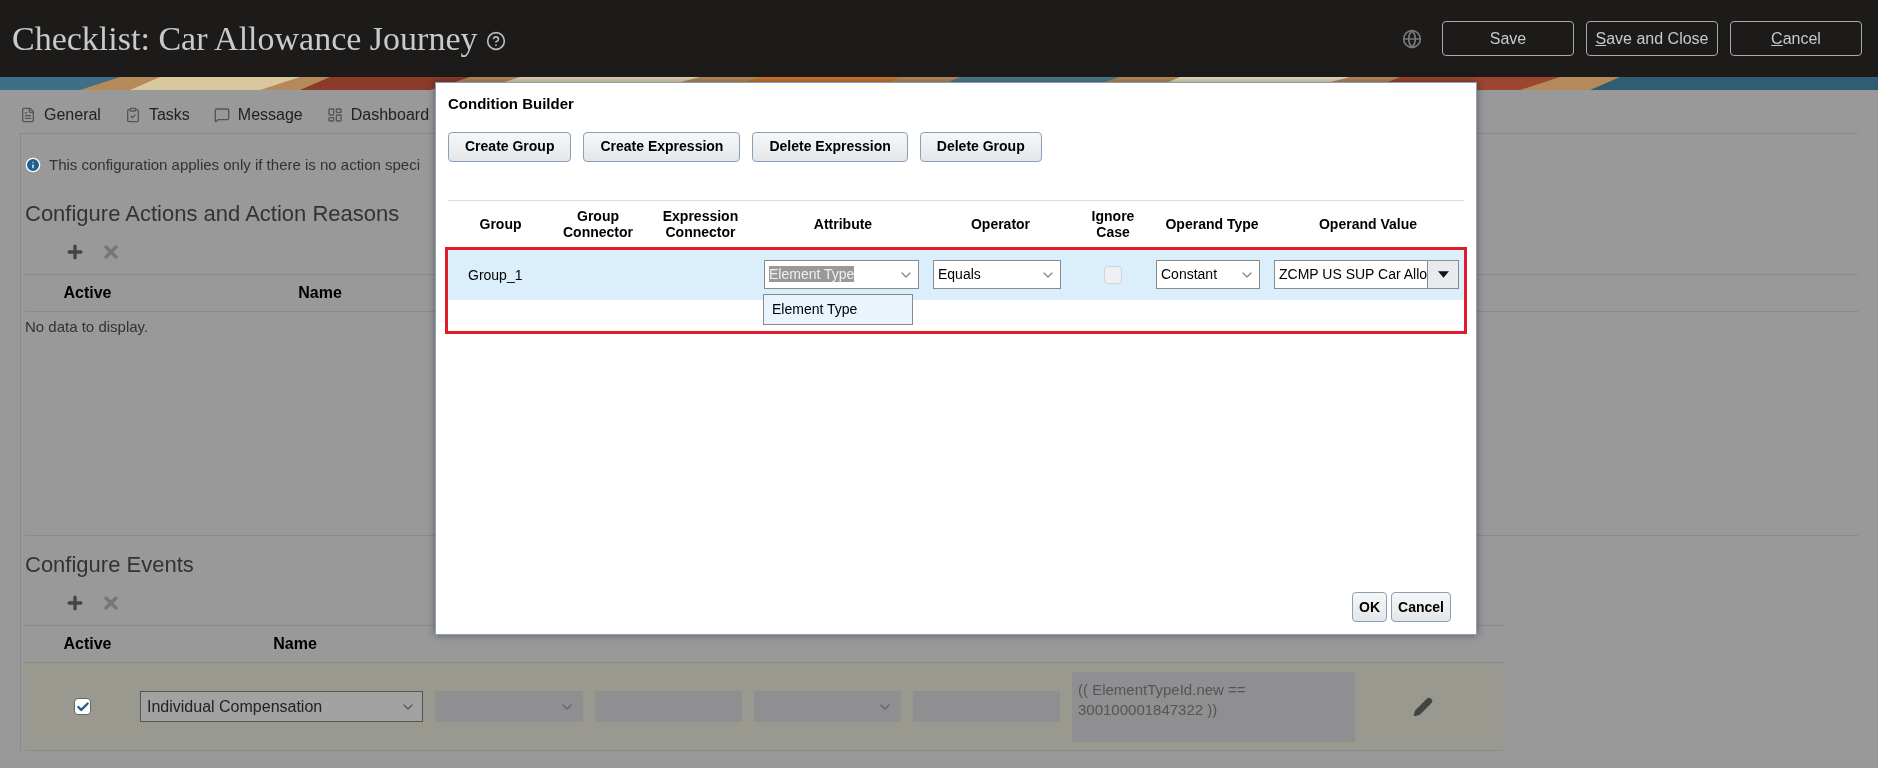  Describe the element at coordinates (1212, 223) in the screenshot. I see `column-header: Operand Type` at that location.